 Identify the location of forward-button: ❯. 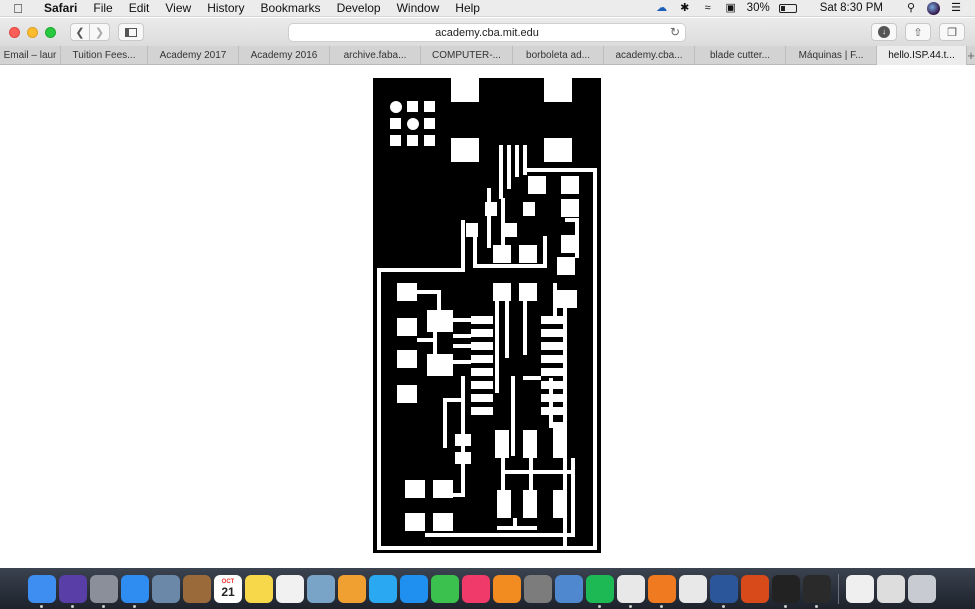
(100, 32).